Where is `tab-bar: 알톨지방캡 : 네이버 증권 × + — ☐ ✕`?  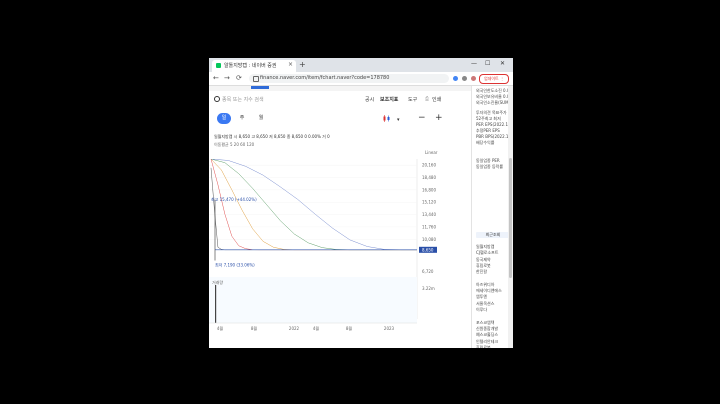
tab-bar: 알톨지방캡 : 네이버 증권 × + — ☐ ✕ is located at coordinates (361, 65).